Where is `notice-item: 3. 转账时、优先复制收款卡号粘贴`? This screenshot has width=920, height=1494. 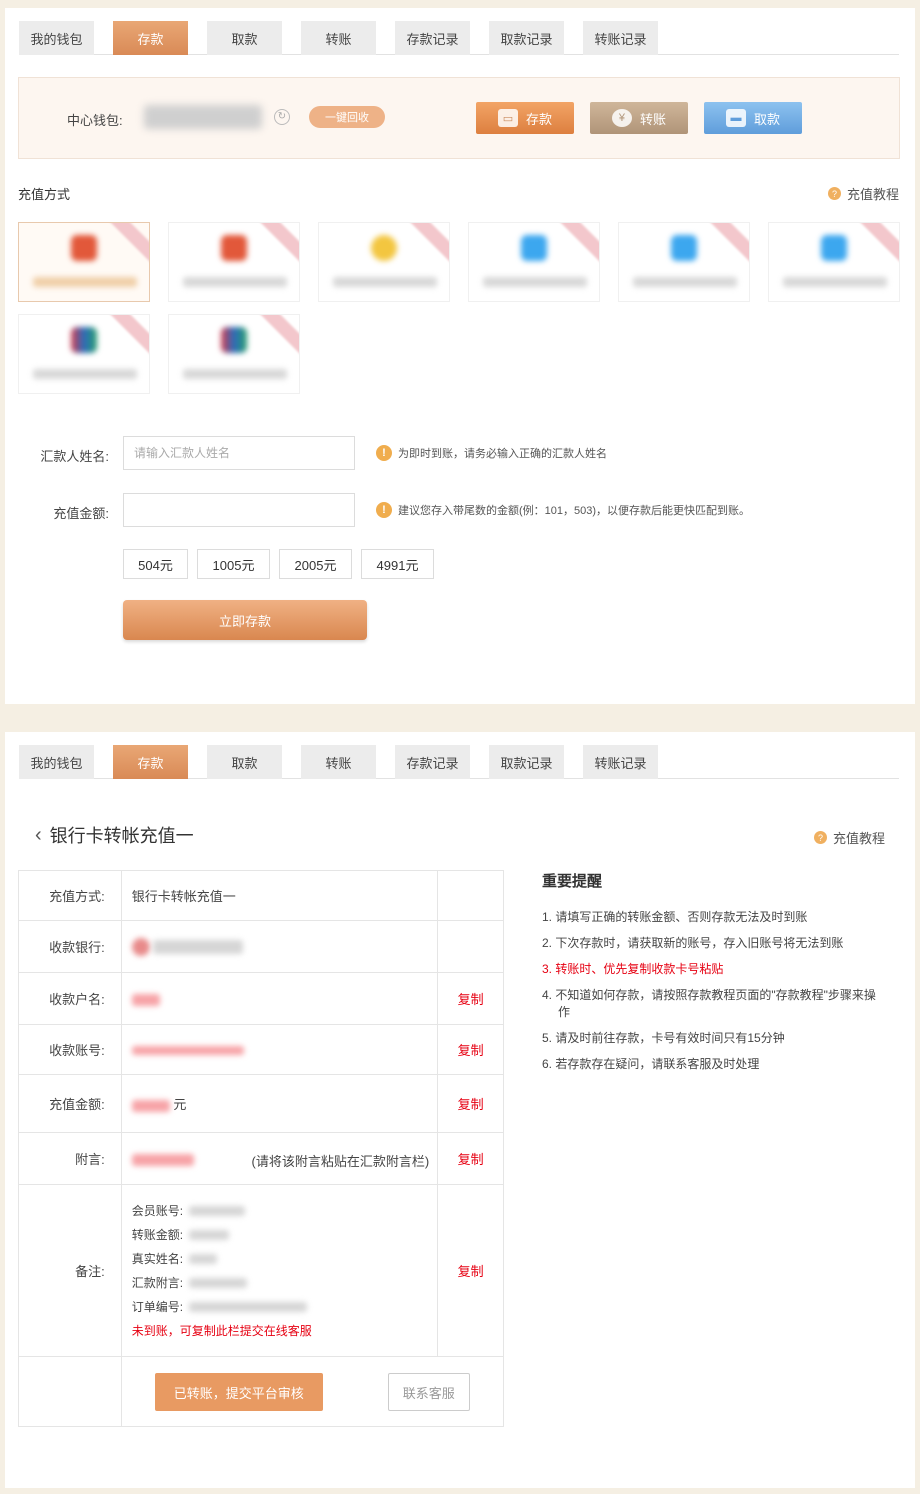
notice-item: 3. 转账时、优先复制收款卡号粘贴 is located at coordinates (633, 969).